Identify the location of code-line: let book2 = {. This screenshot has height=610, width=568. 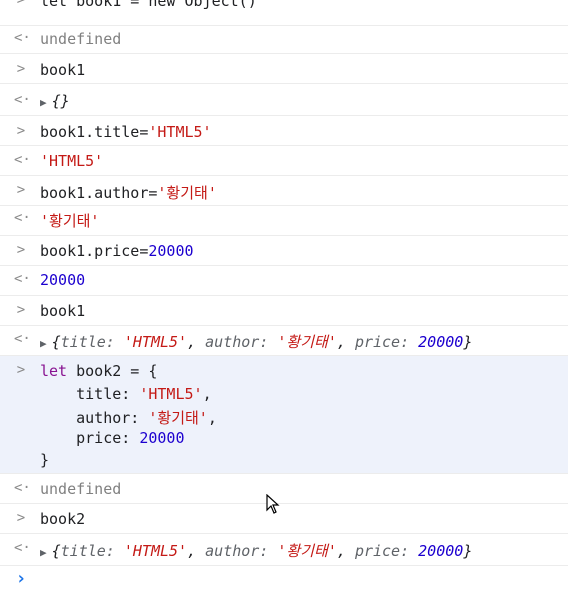
(98, 371).